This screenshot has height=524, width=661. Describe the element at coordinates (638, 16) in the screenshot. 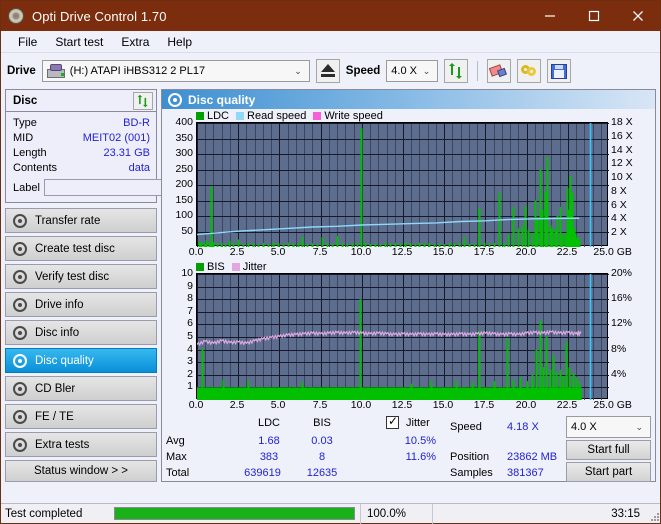

I see `close-icon` at that location.